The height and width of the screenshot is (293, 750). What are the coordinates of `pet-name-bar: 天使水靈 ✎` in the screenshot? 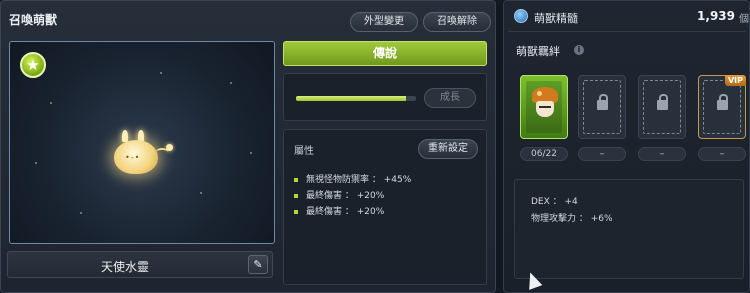 It's located at (140, 264).